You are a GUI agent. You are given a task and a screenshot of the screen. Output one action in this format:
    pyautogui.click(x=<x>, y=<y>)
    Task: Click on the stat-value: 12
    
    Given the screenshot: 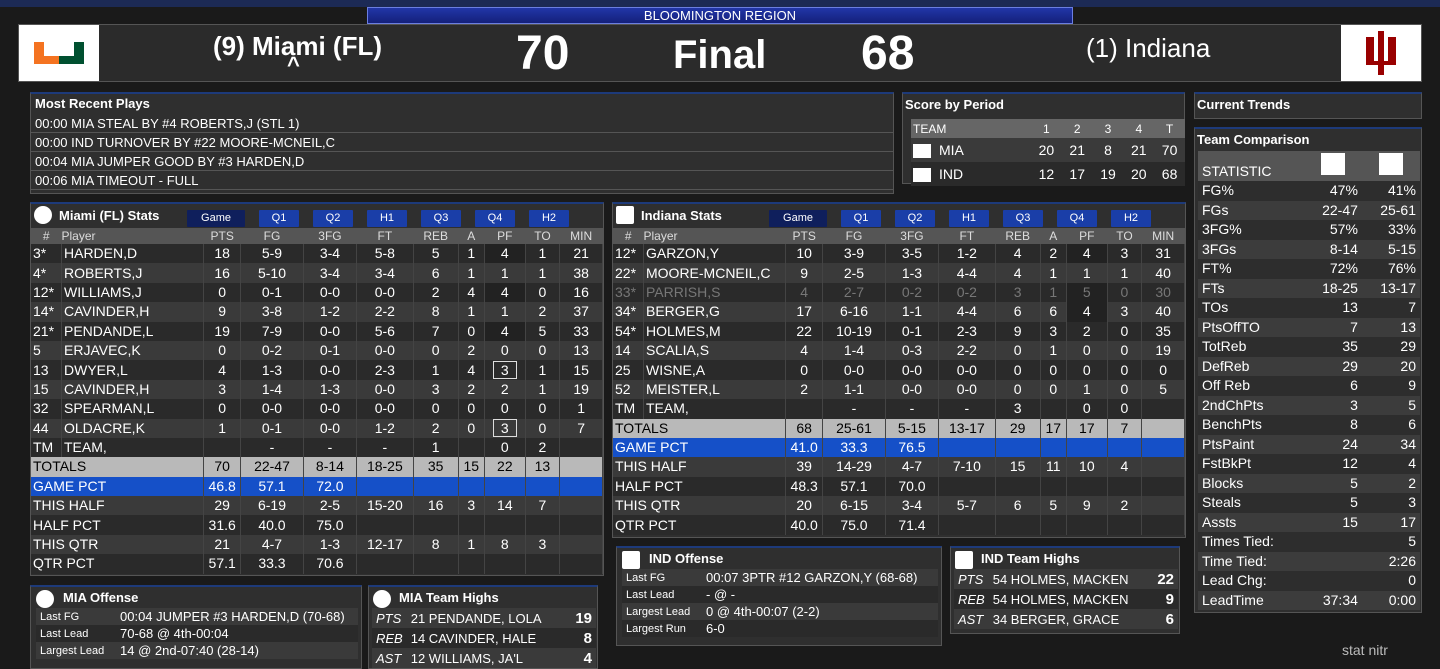 What is the action you would take?
    pyautogui.click(x=1332, y=464)
    